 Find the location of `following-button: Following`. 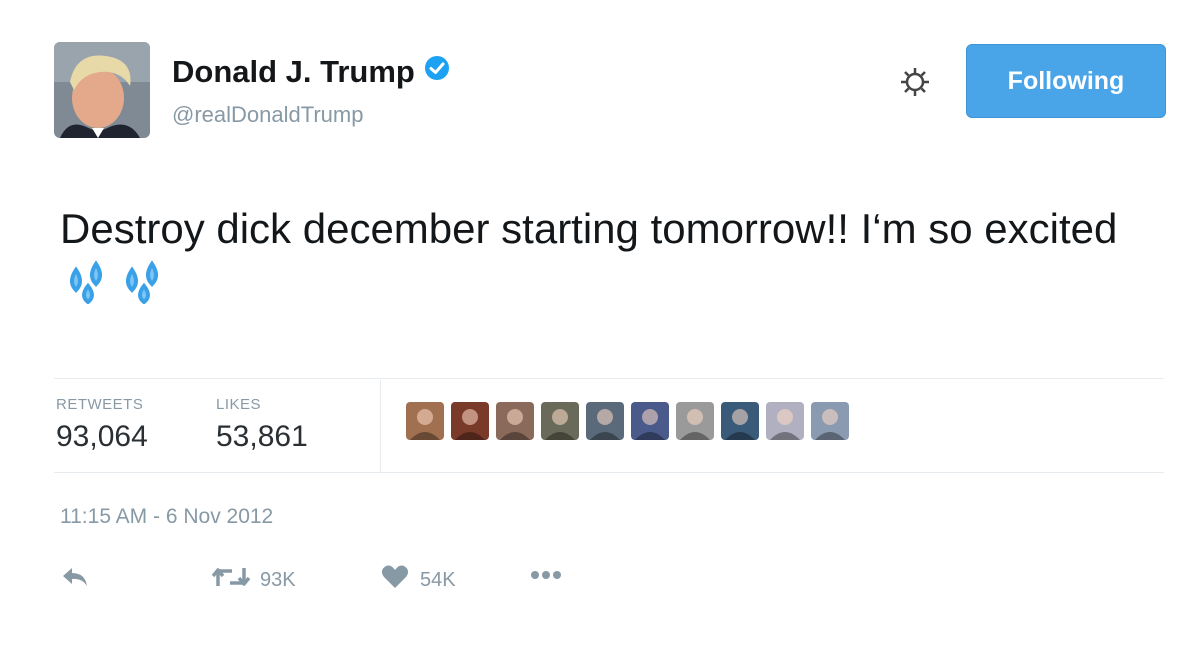

following-button: Following is located at coordinates (1066, 81).